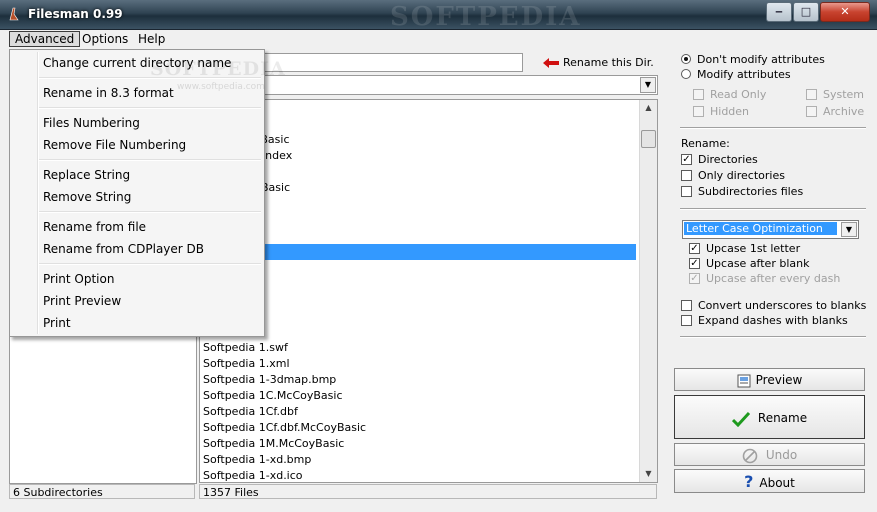 The width and height of the screenshot is (877, 512). I want to click on undo-button: Undo, so click(769, 454).